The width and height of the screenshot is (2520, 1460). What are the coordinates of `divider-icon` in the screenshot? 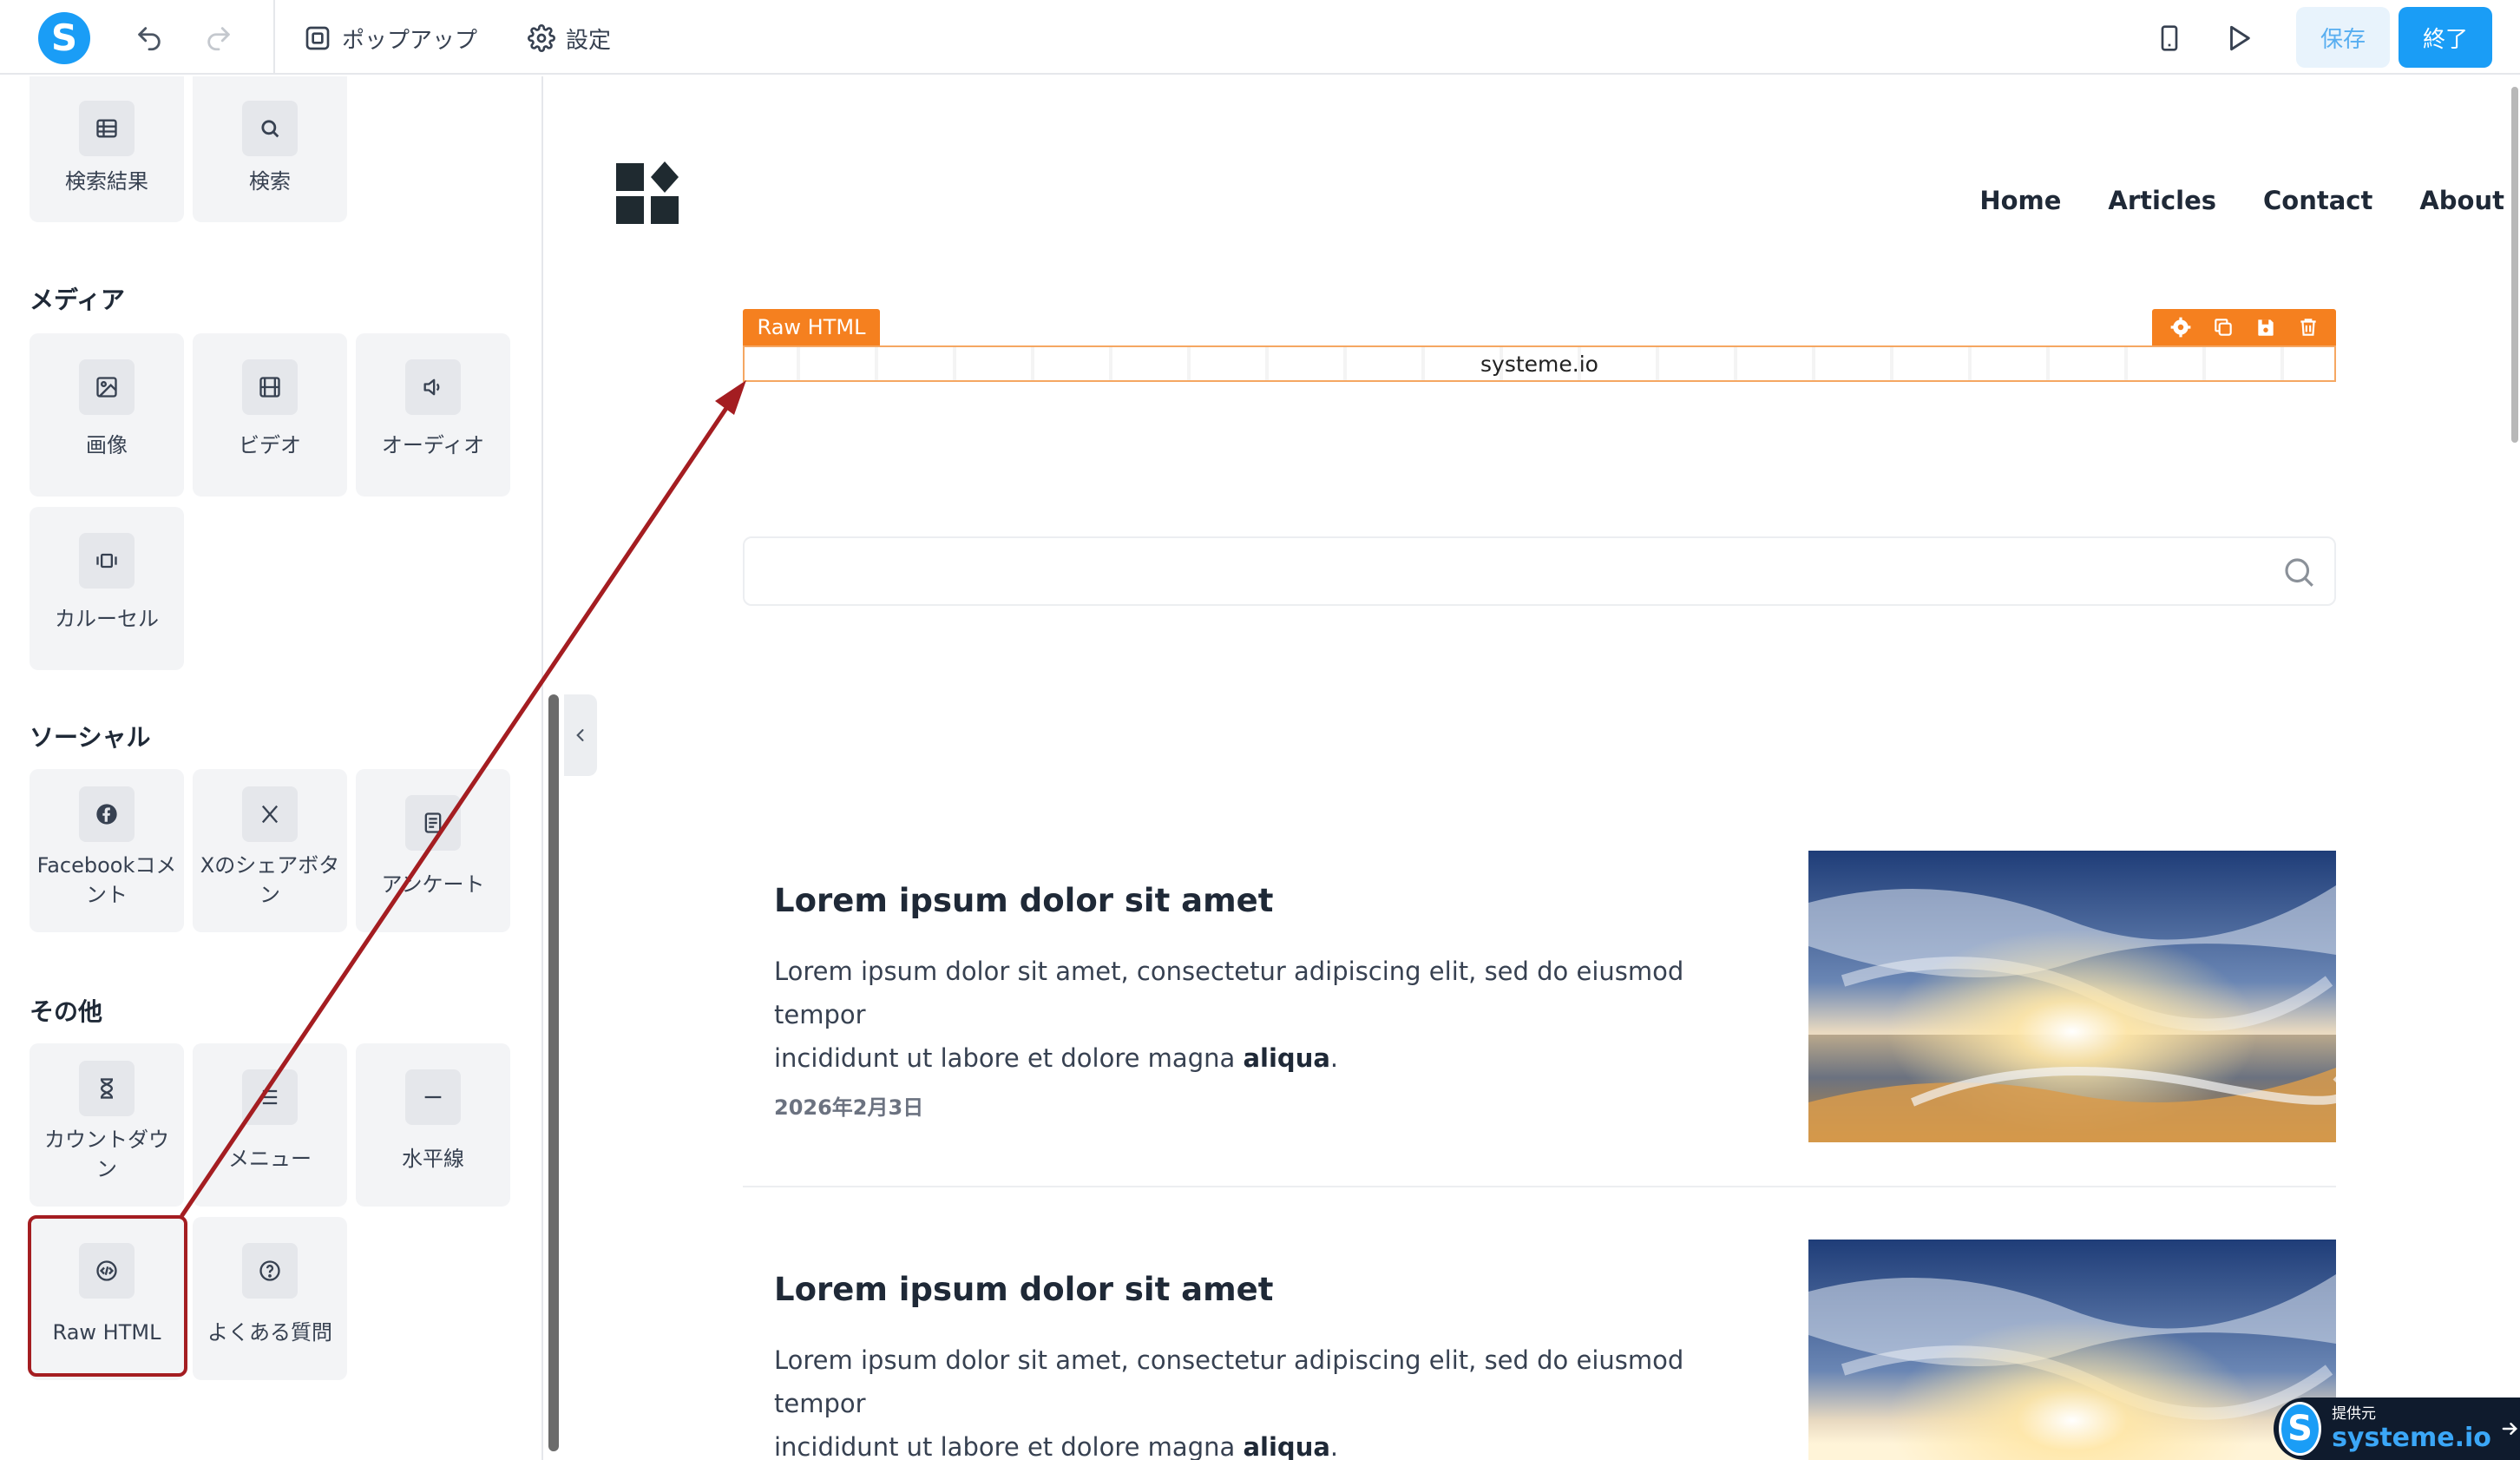 It's located at (433, 1097).